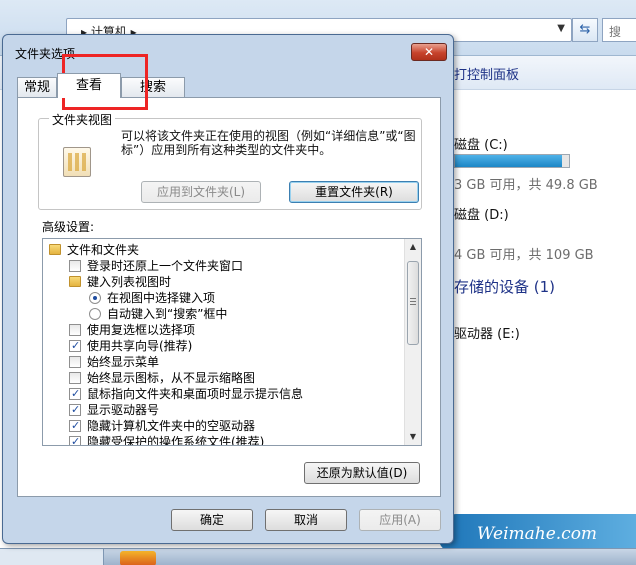  I want to click on grip-icon, so click(413, 302).